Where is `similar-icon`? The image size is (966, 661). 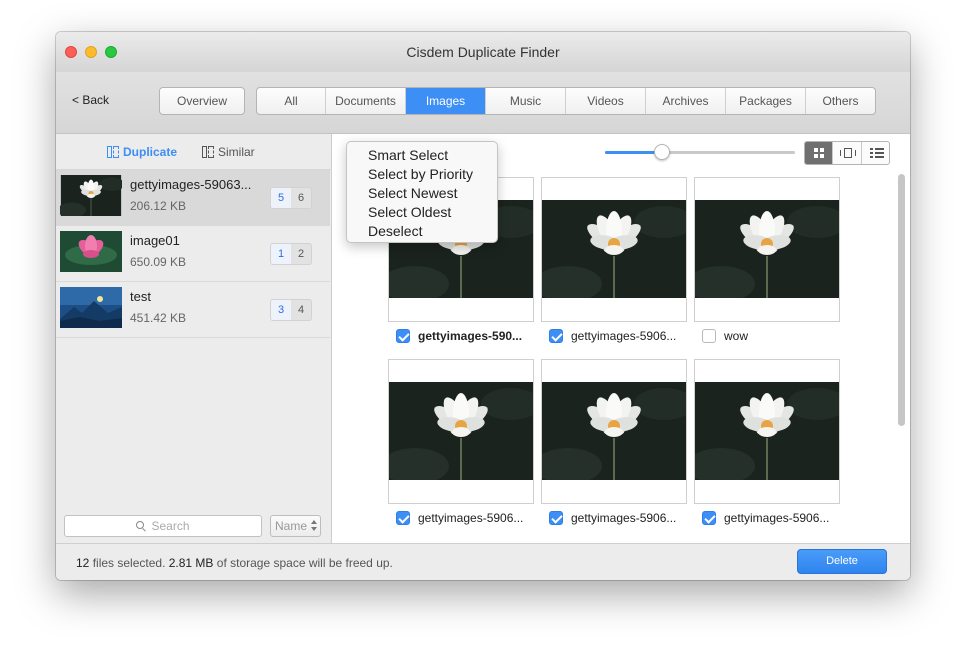 similar-icon is located at coordinates (208, 152).